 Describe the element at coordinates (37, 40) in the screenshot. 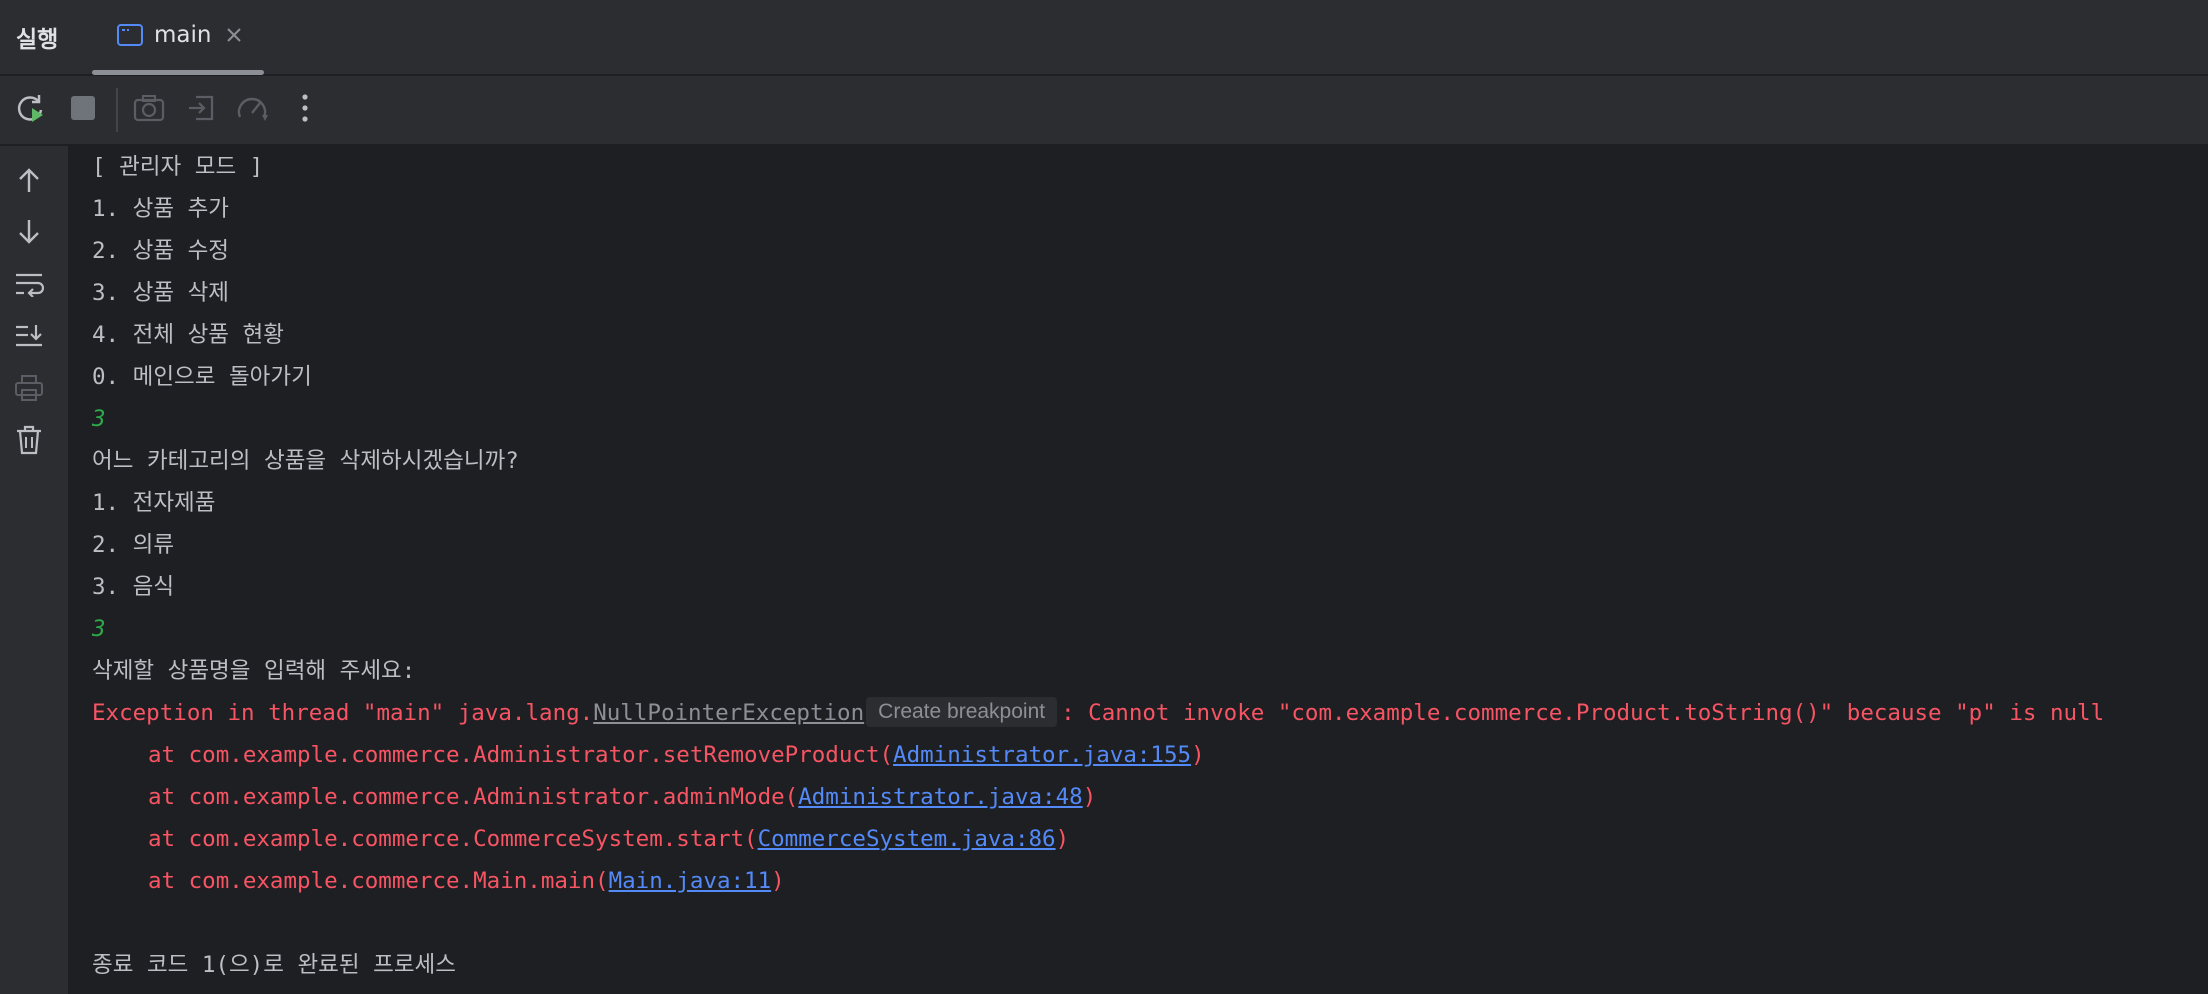

I see `run-title: 실행` at that location.